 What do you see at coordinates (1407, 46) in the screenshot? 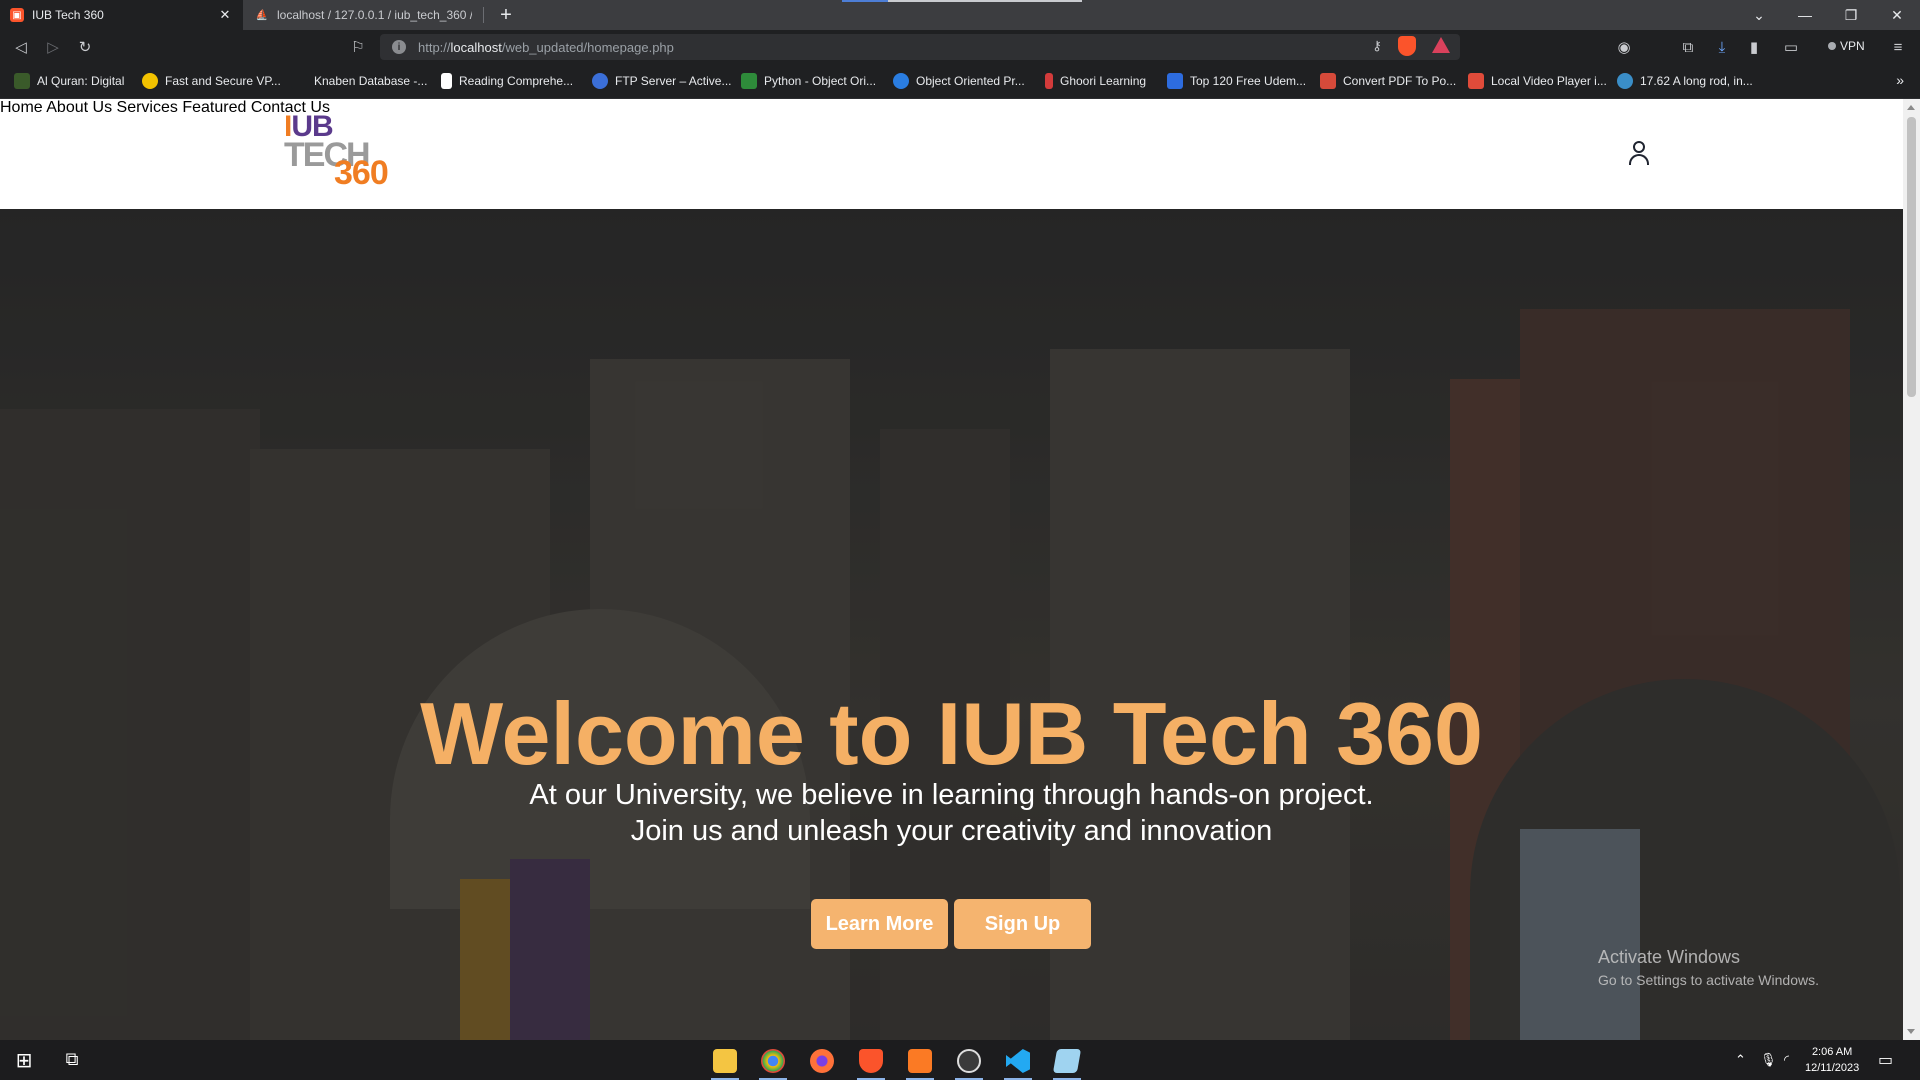
I see `brave-shields-icon` at bounding box center [1407, 46].